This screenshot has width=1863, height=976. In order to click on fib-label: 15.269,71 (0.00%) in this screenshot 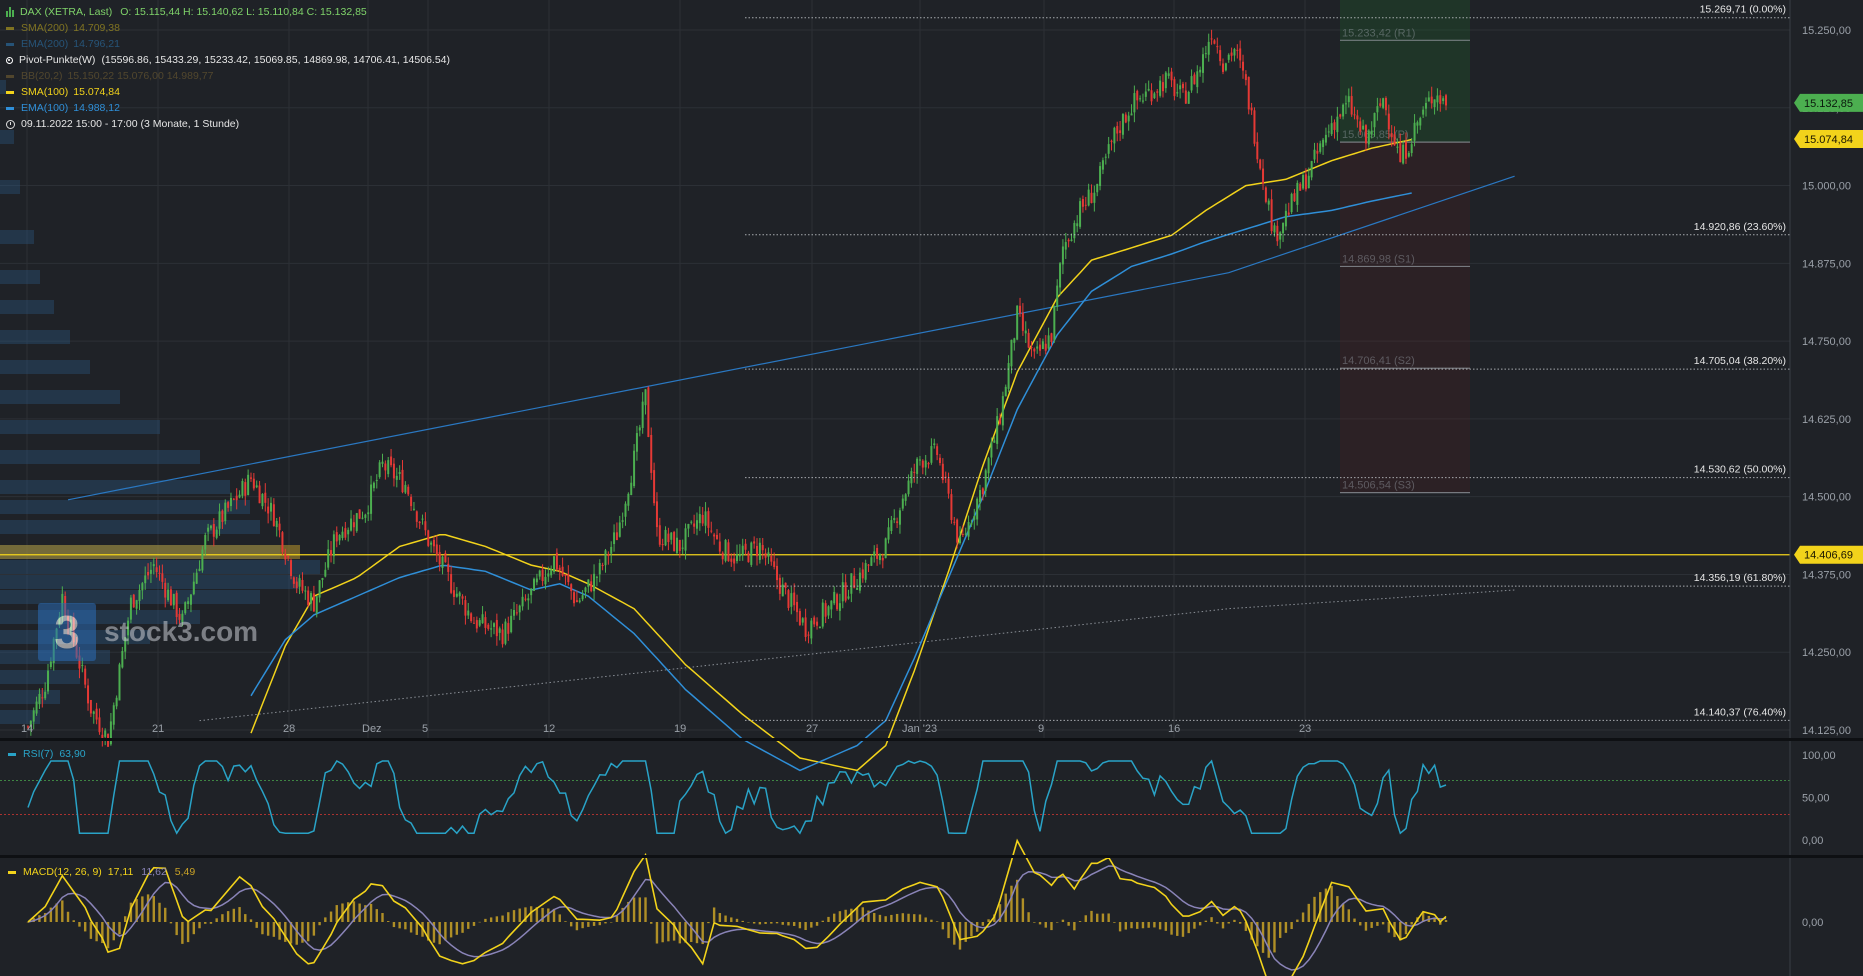, I will do `click(1743, 10)`.